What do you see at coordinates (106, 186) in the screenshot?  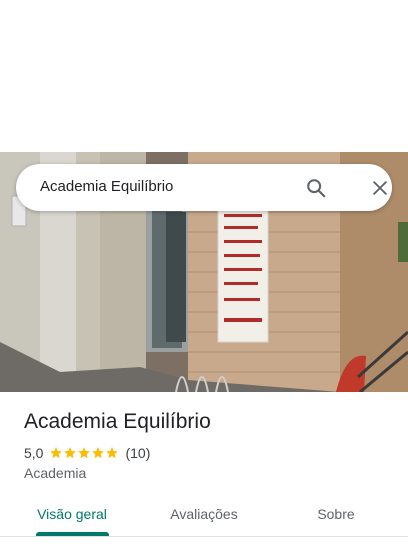 I see `search-input: Academia Equilíbrio` at bounding box center [106, 186].